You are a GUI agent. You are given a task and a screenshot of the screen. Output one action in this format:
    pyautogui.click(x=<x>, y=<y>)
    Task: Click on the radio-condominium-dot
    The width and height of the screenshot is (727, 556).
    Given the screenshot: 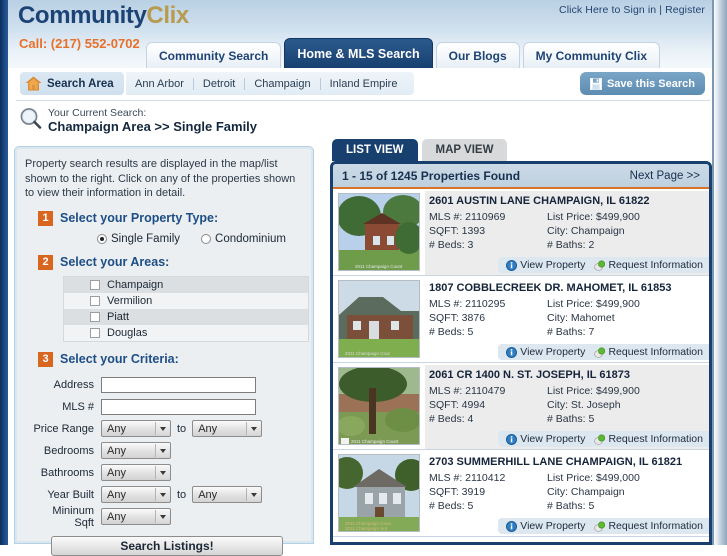 What is the action you would take?
    pyautogui.click(x=206, y=238)
    